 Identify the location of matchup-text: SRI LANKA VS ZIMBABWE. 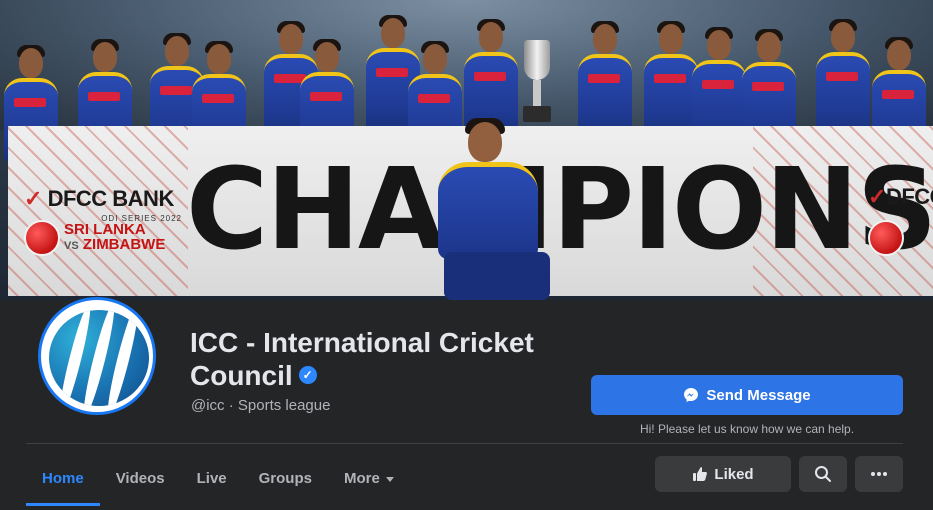
(115, 237).